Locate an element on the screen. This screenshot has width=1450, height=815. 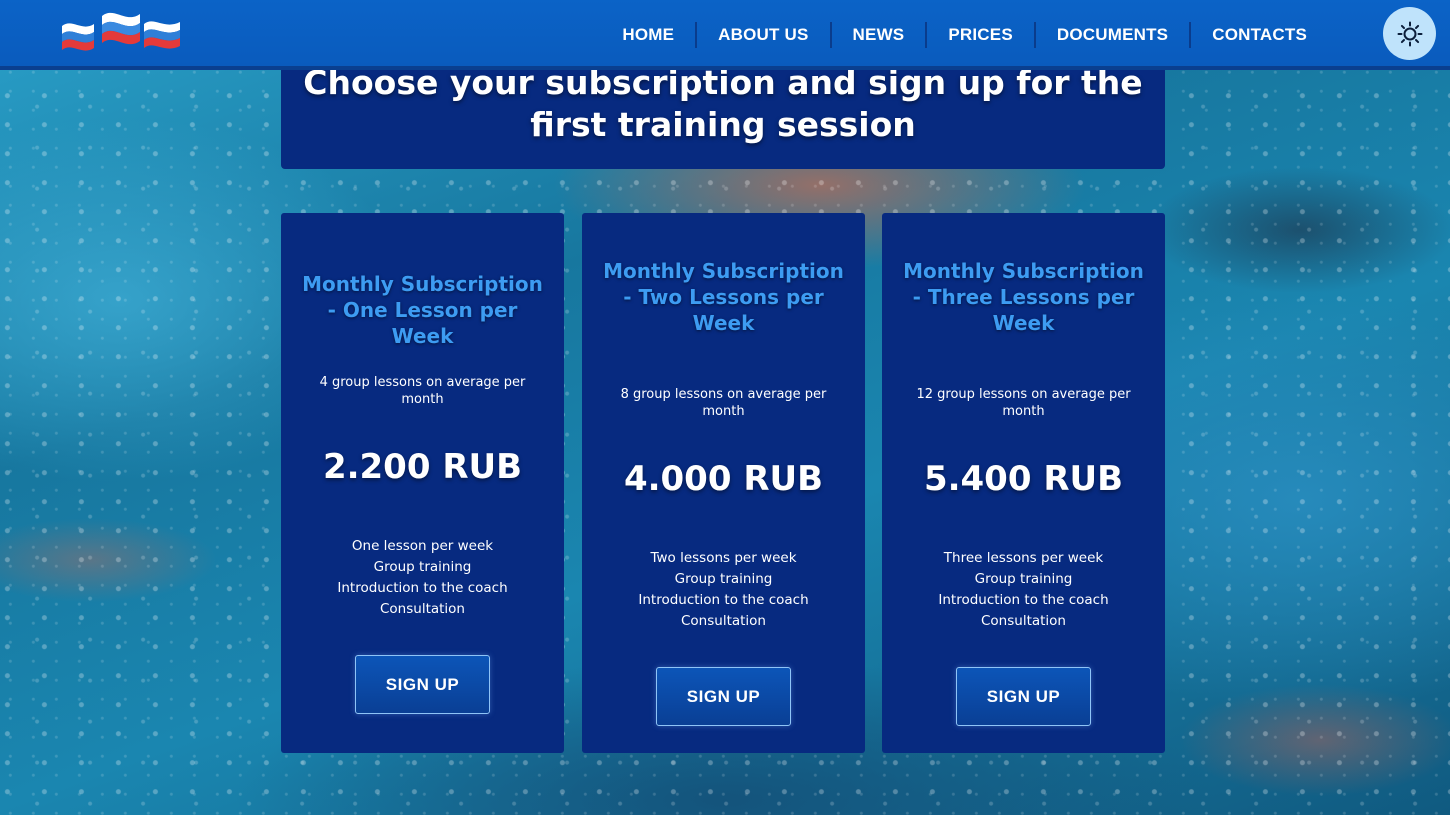
nav-news: NEWS is located at coordinates (877, 35).